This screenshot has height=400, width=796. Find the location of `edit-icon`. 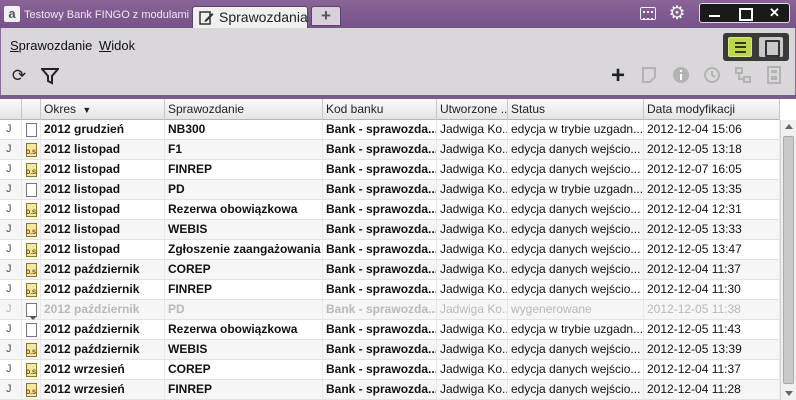

edit-icon is located at coordinates (649, 76).